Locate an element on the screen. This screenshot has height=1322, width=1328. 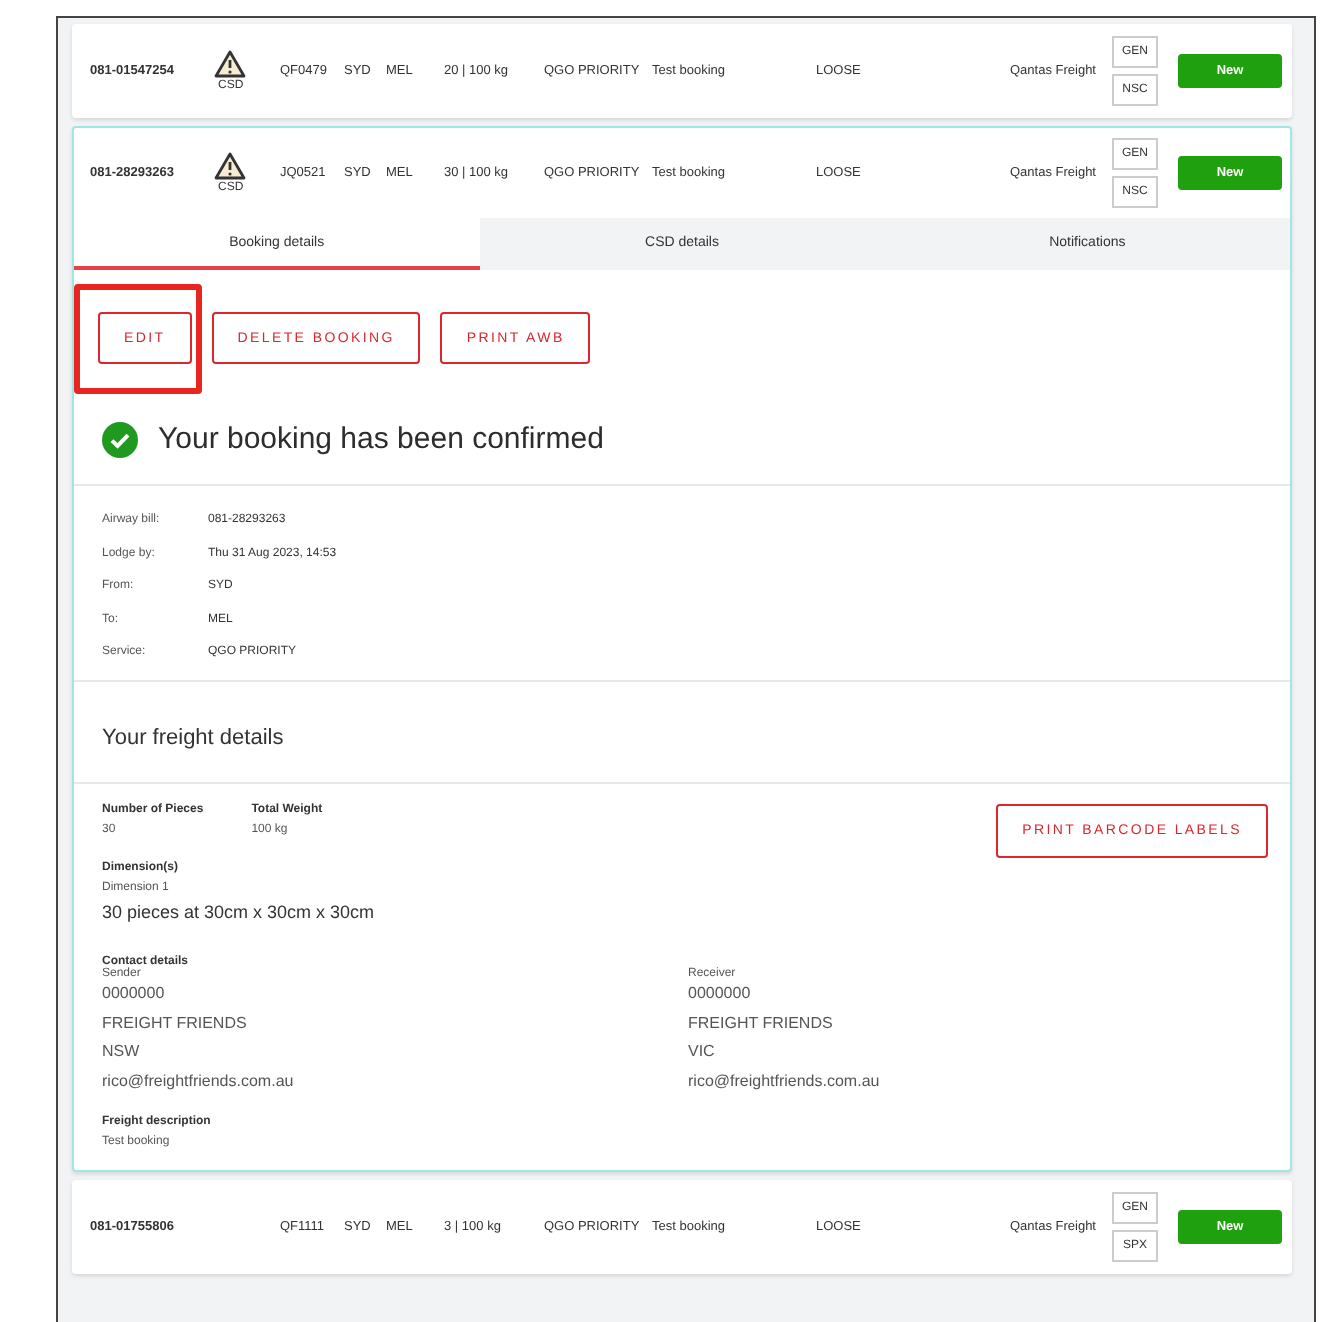
section-heading: Your freight details is located at coordinates (682, 733).